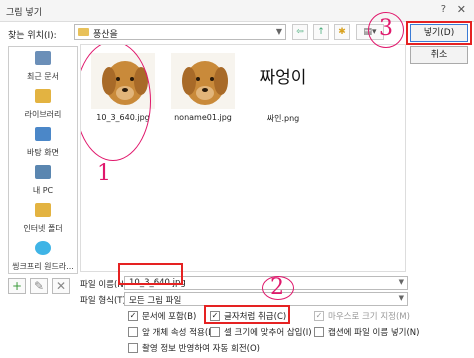 Image resolution: width=474 pixels, height=358 pixels. Describe the element at coordinates (43, 58) in the screenshot. I see `recent-docs-icon` at that location.